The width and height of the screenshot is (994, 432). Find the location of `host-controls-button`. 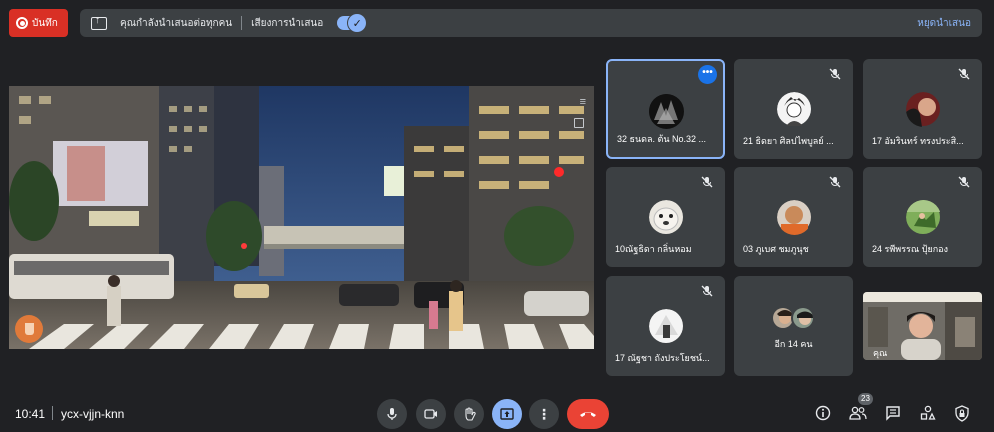

host-controls-button is located at coordinates (962, 413).